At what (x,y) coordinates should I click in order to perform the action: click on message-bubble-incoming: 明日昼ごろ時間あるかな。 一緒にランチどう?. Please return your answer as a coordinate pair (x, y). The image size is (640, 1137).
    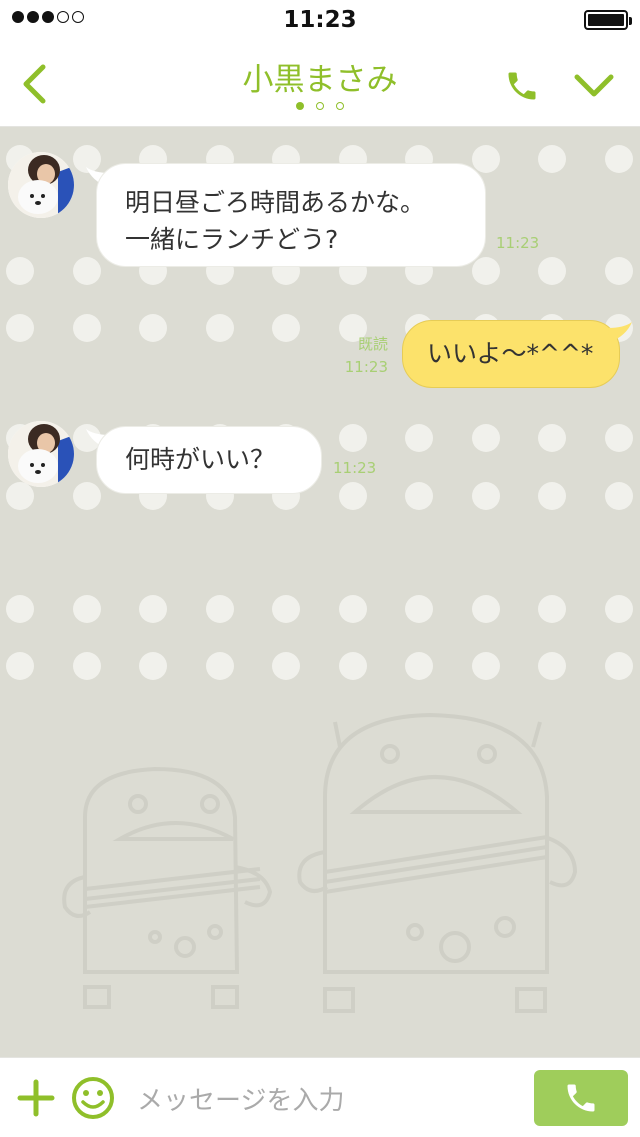
    Looking at the image, I should click on (291, 215).